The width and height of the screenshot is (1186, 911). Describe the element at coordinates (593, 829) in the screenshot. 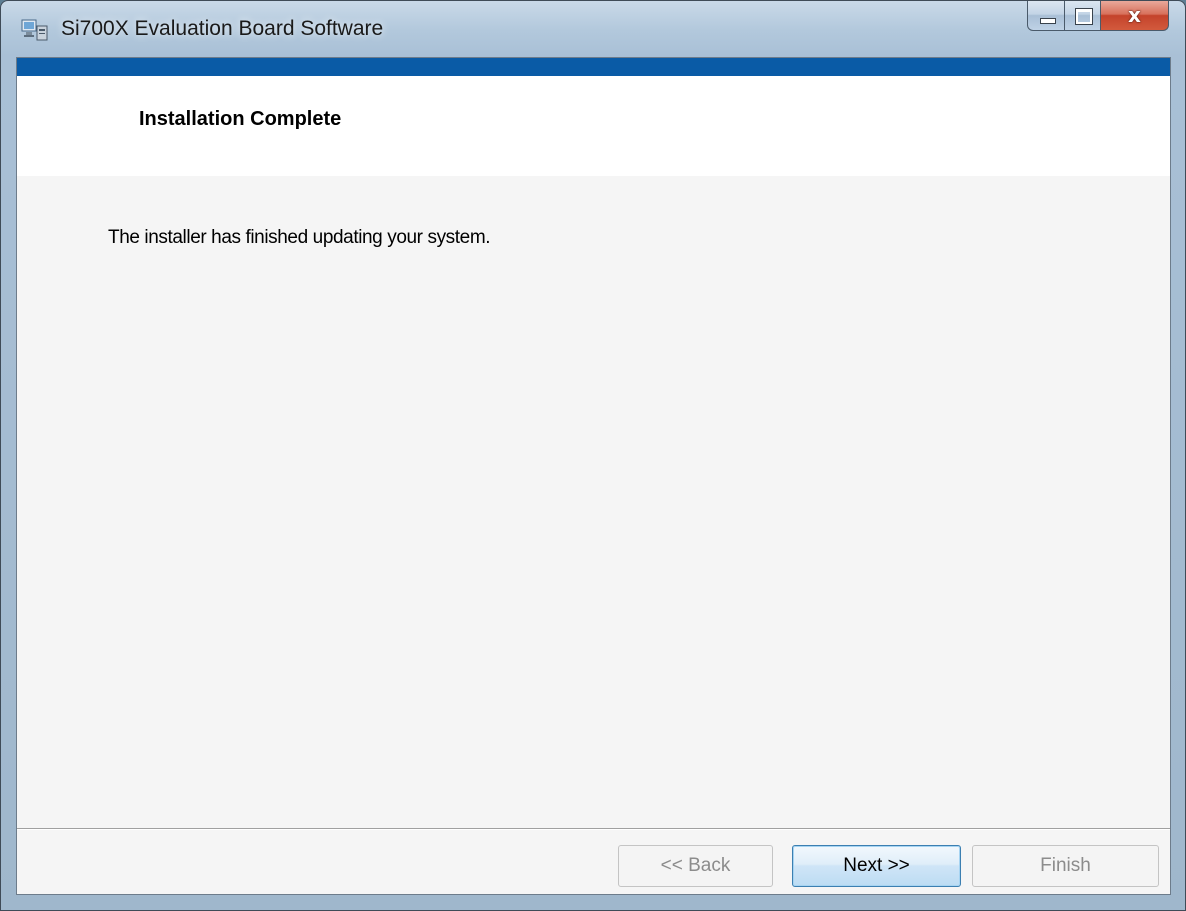

I see `button-separator` at that location.